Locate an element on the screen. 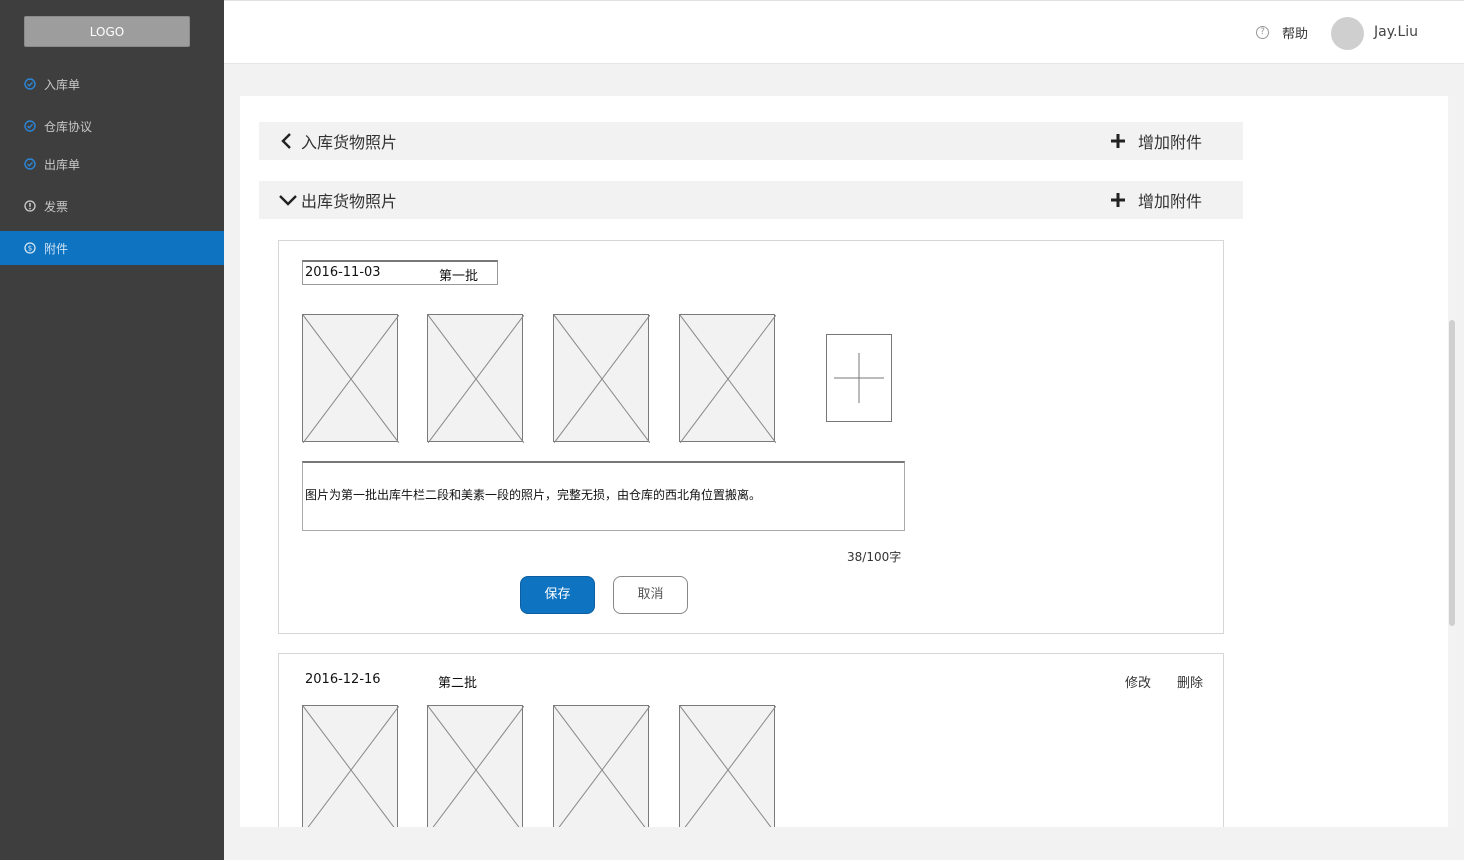  section-title: 入库货物照片 is located at coordinates (349, 142).